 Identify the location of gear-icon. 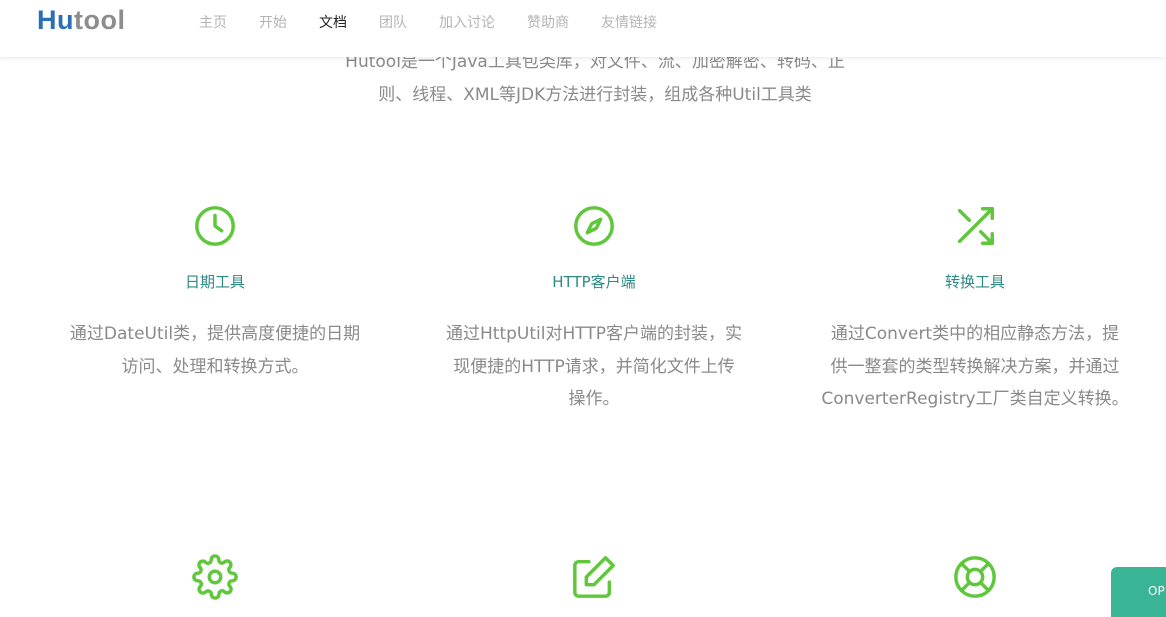
(215, 577).